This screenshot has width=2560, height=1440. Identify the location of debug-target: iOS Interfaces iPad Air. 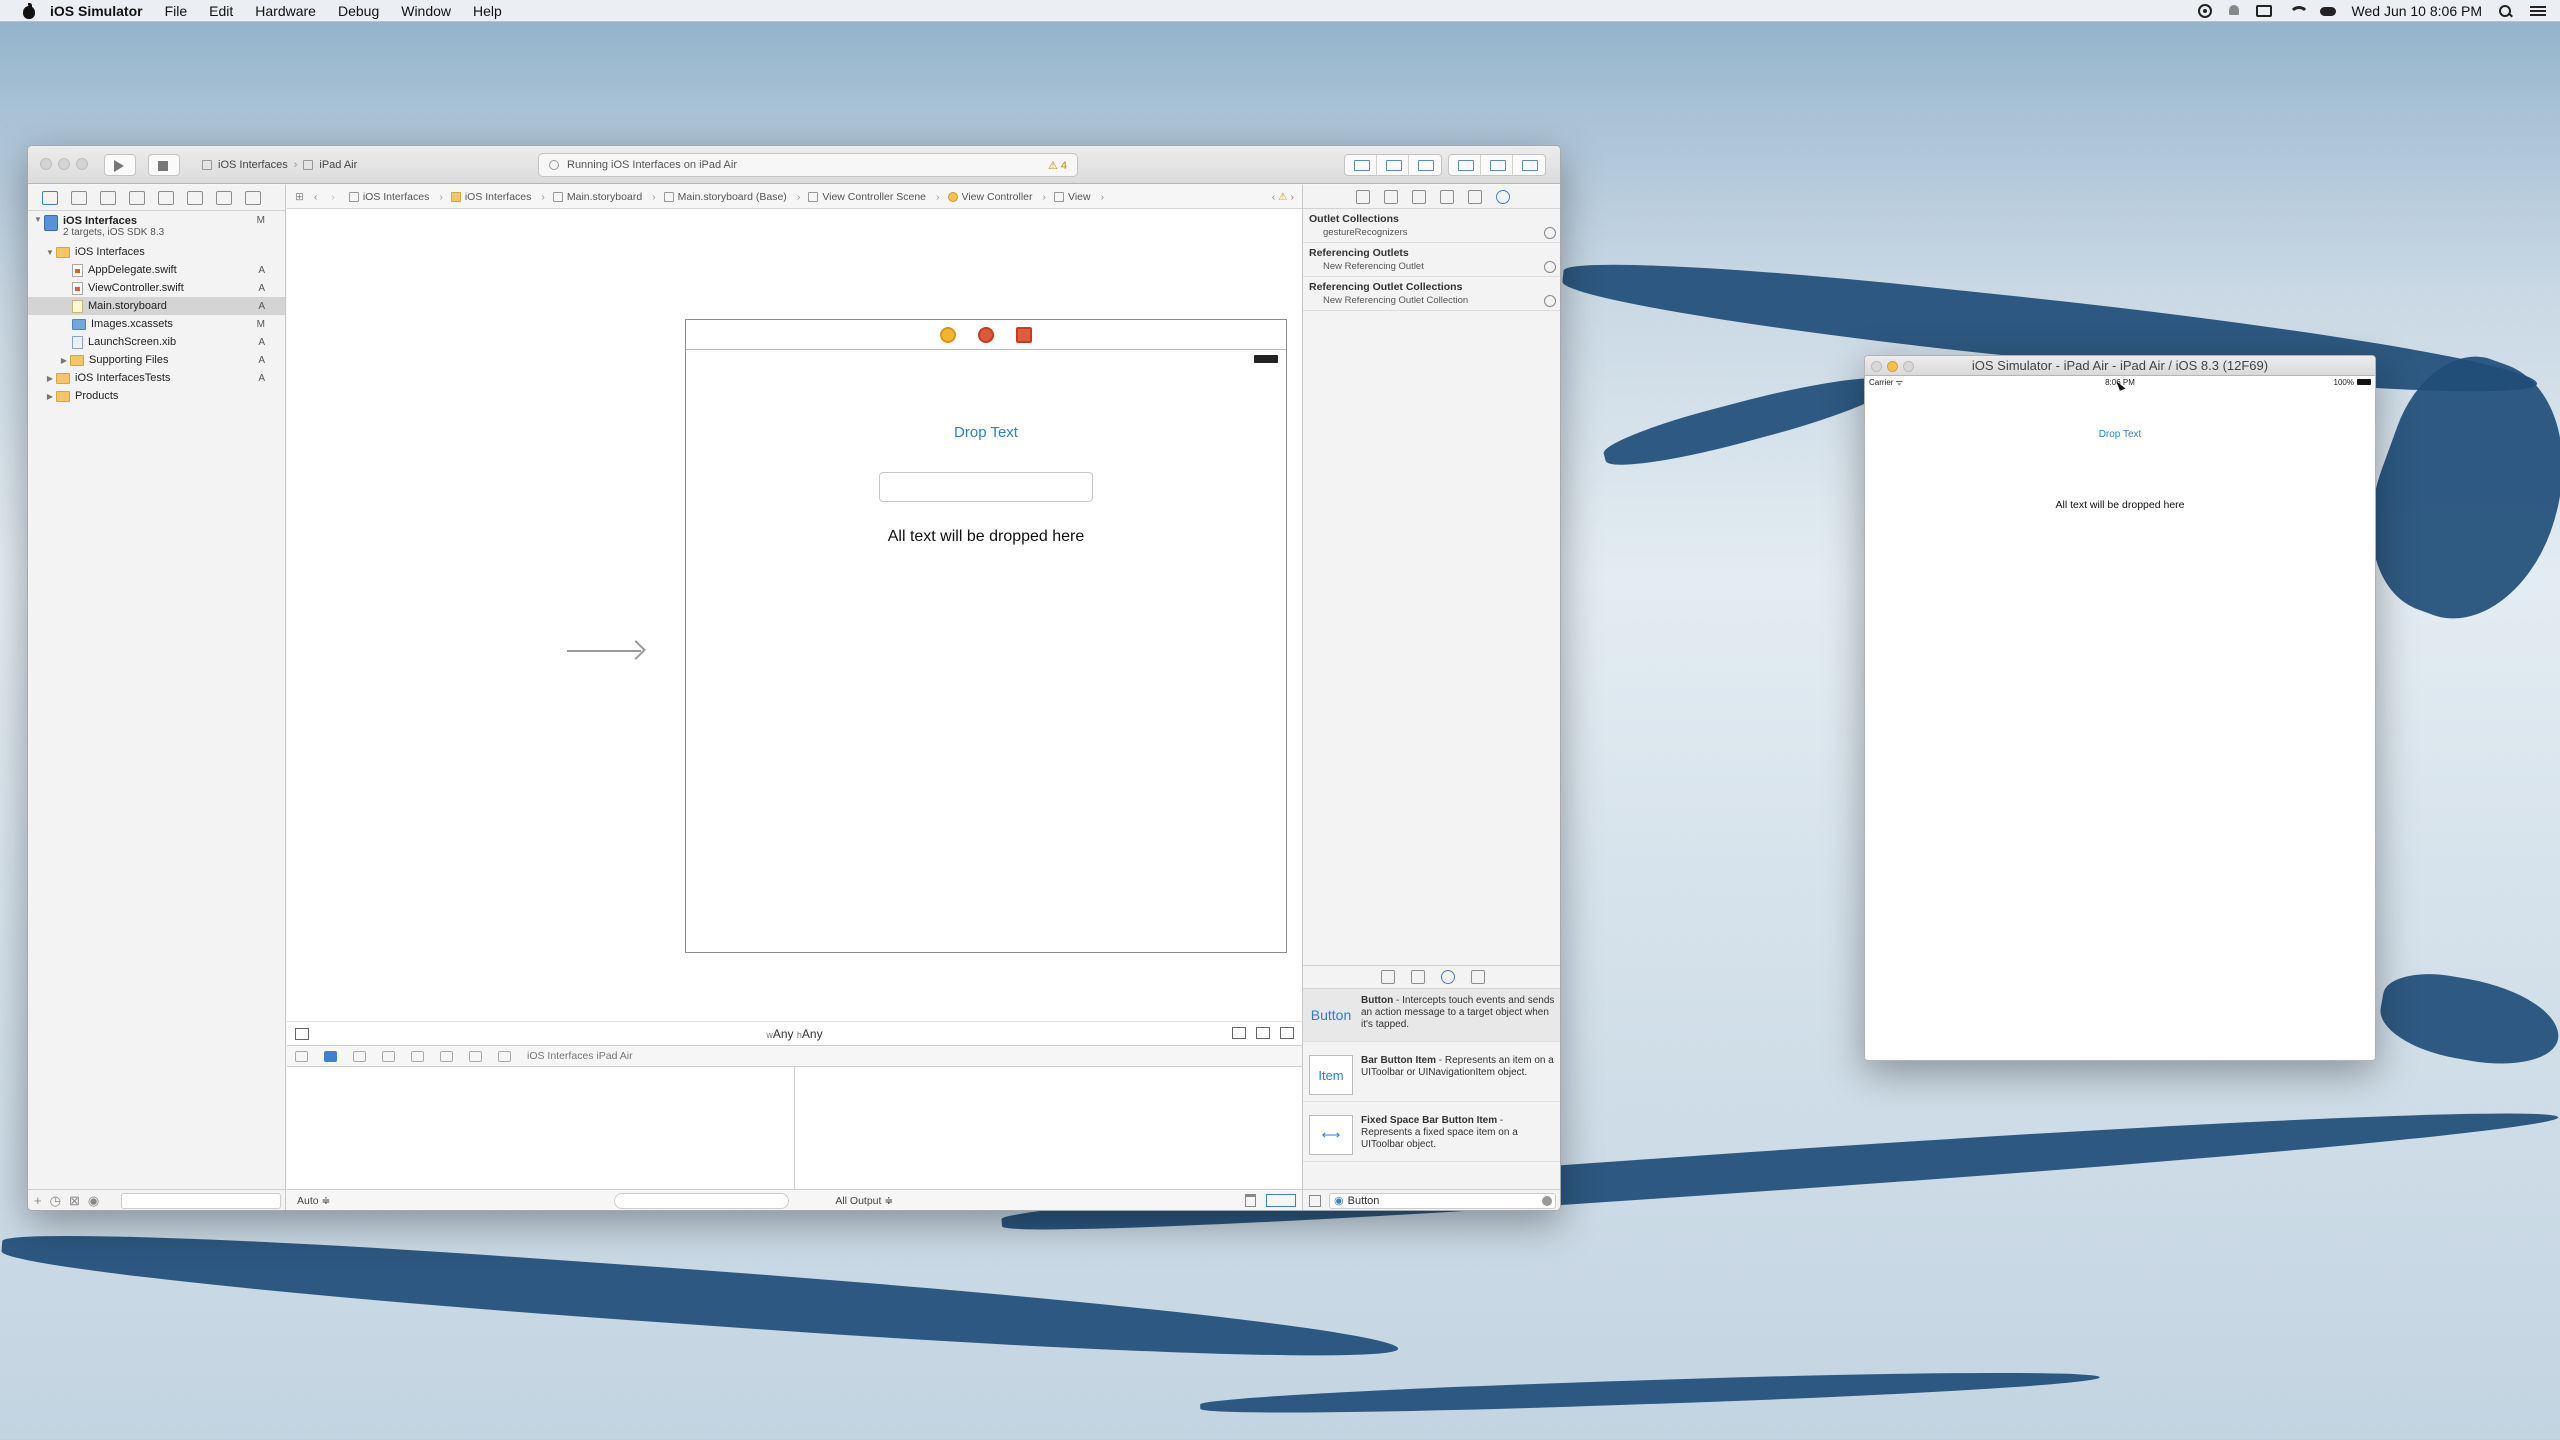
(580, 1056).